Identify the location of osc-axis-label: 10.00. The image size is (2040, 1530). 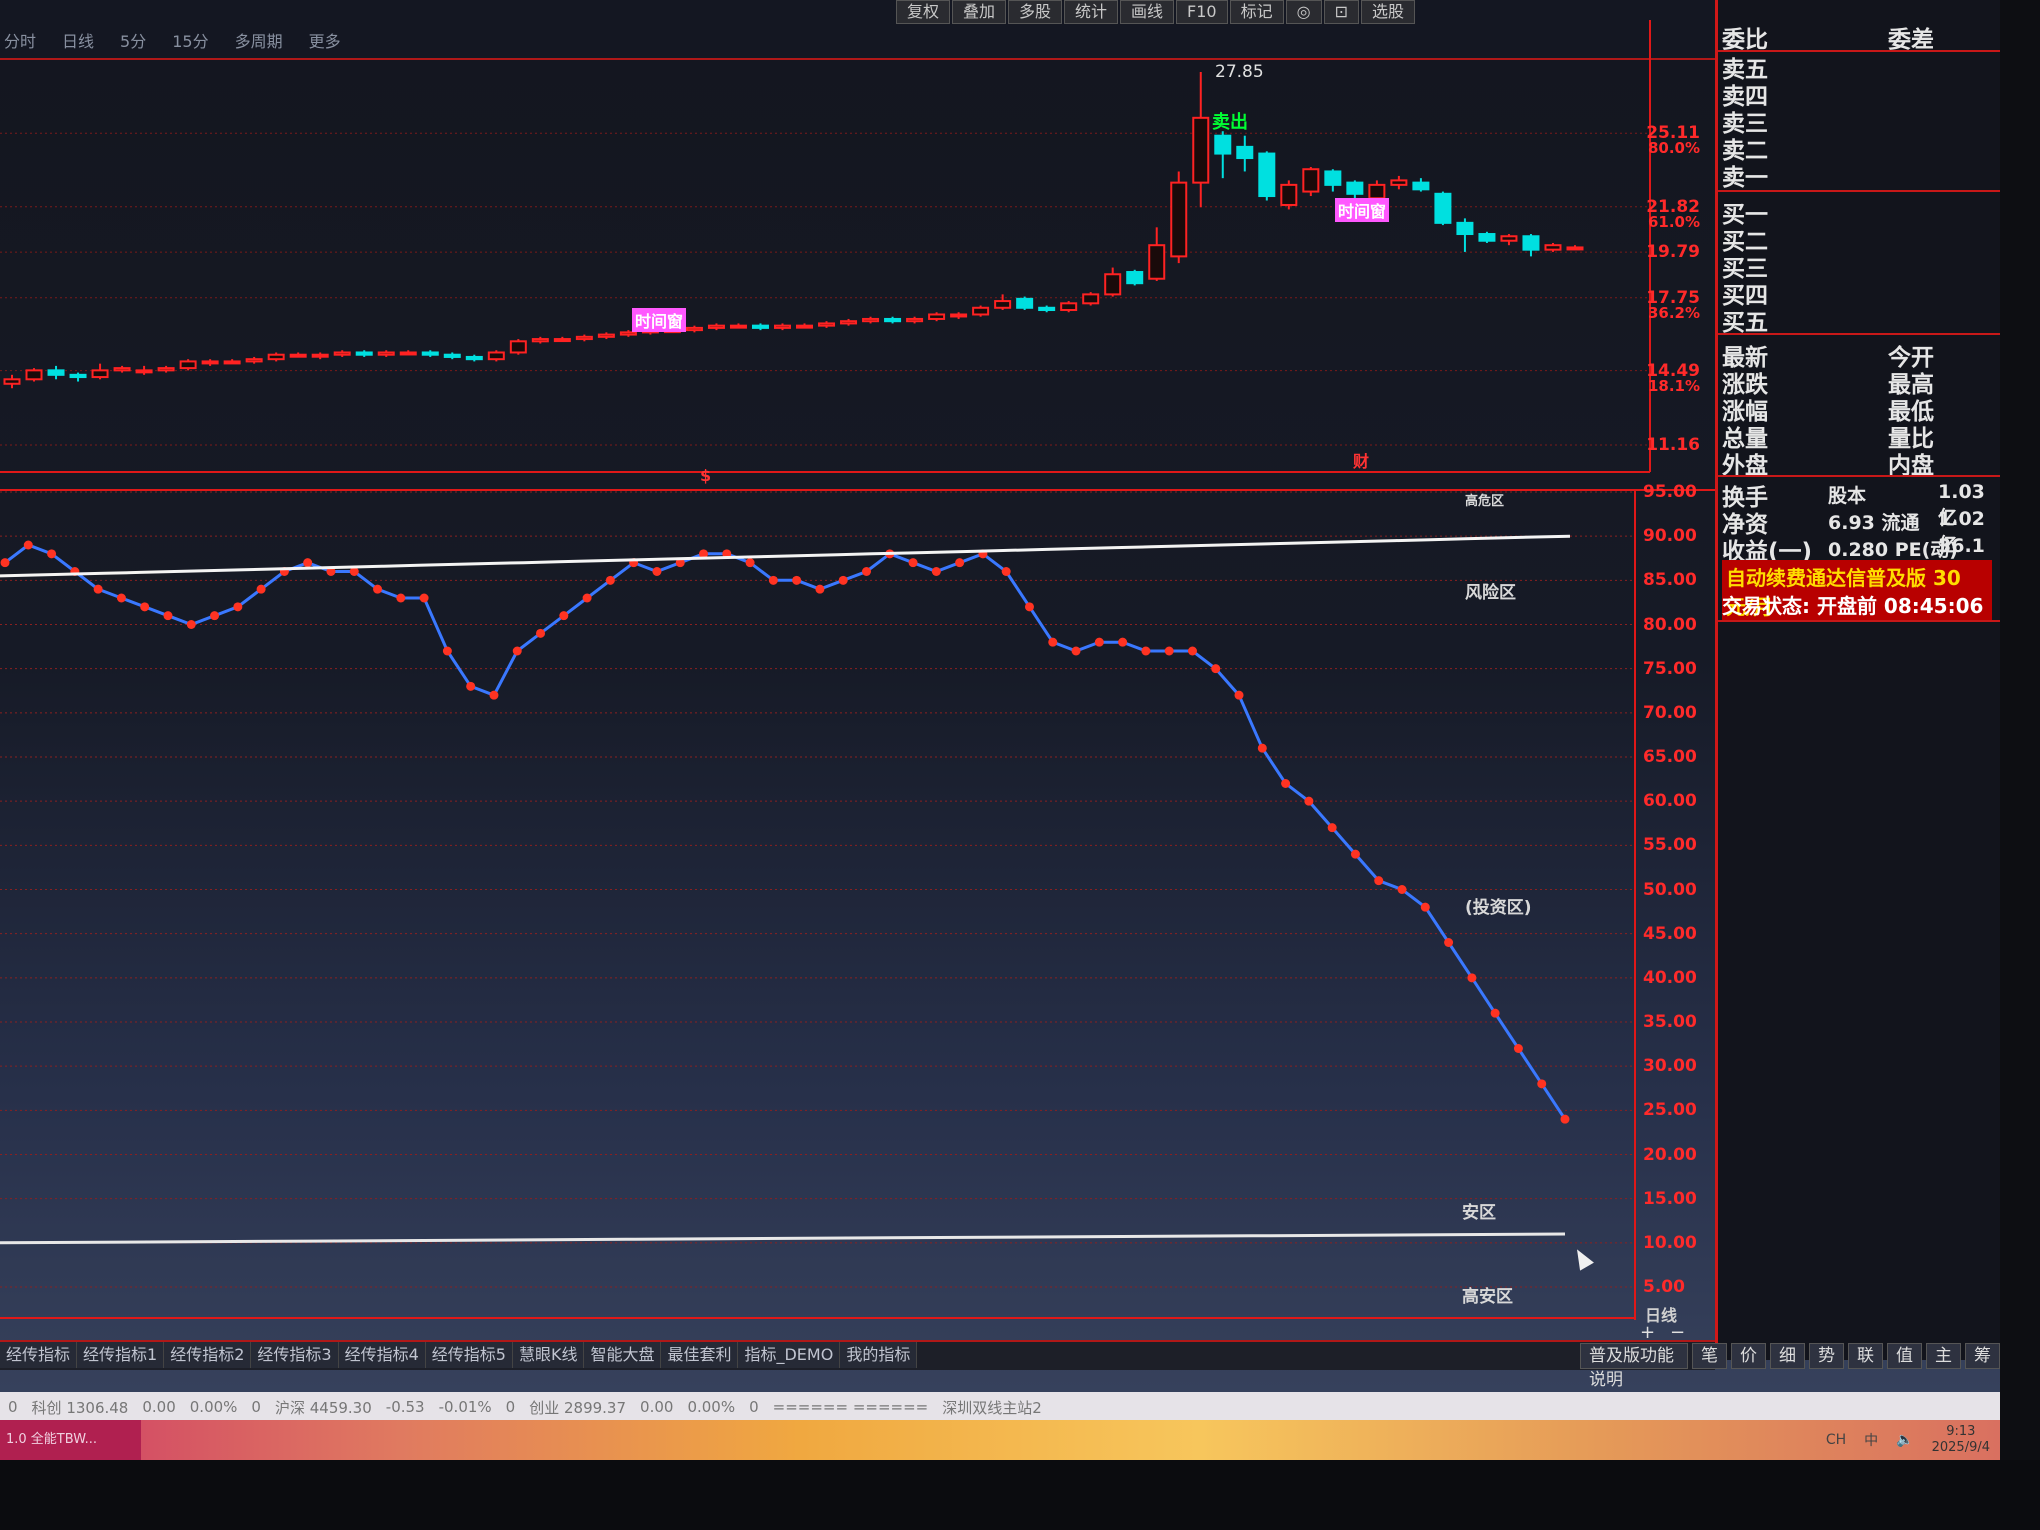
(1670, 1242).